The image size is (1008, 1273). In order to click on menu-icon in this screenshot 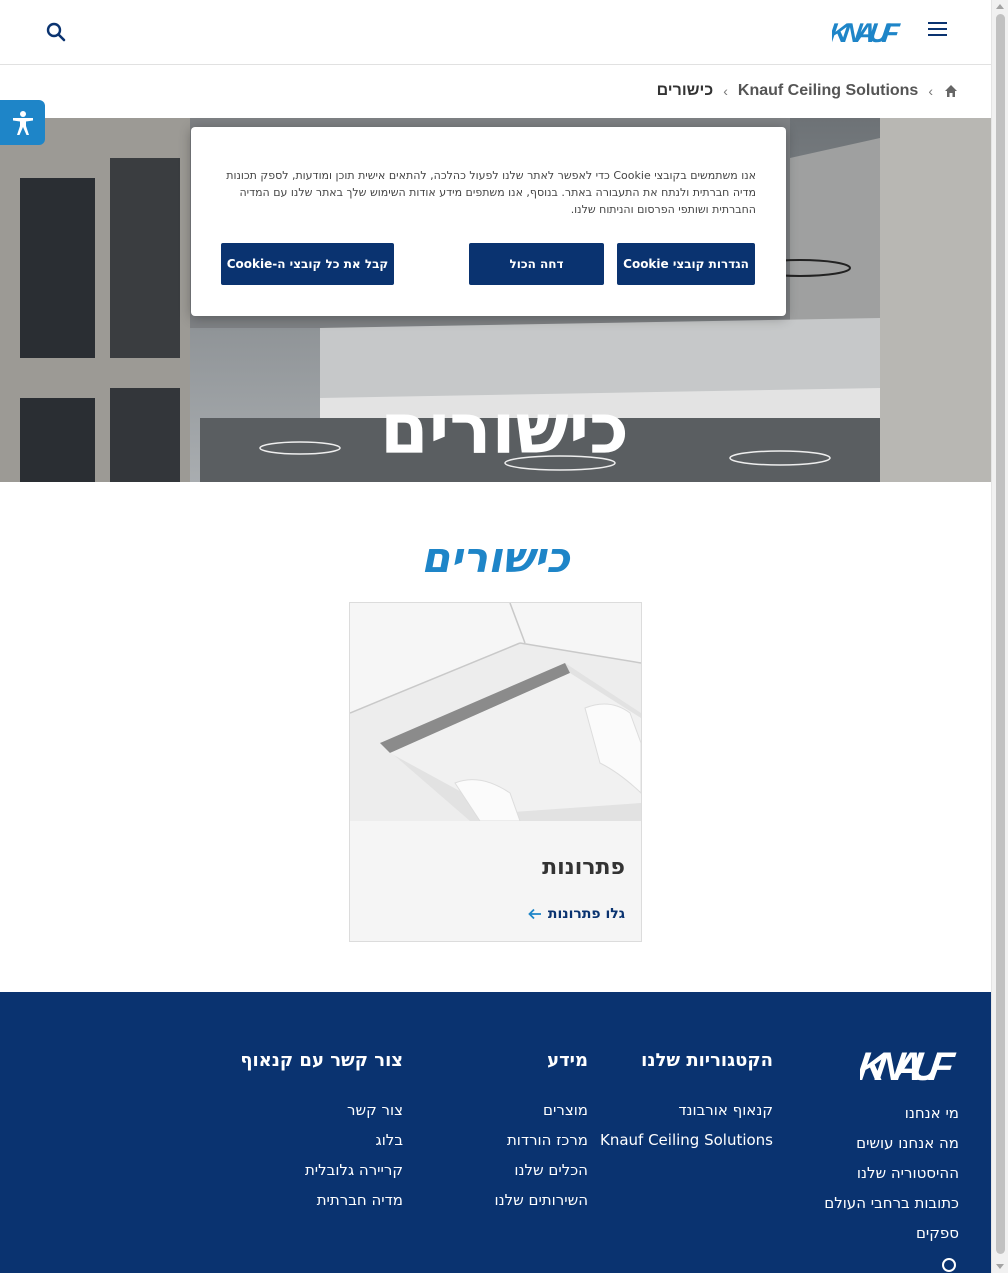, I will do `click(939, 32)`.